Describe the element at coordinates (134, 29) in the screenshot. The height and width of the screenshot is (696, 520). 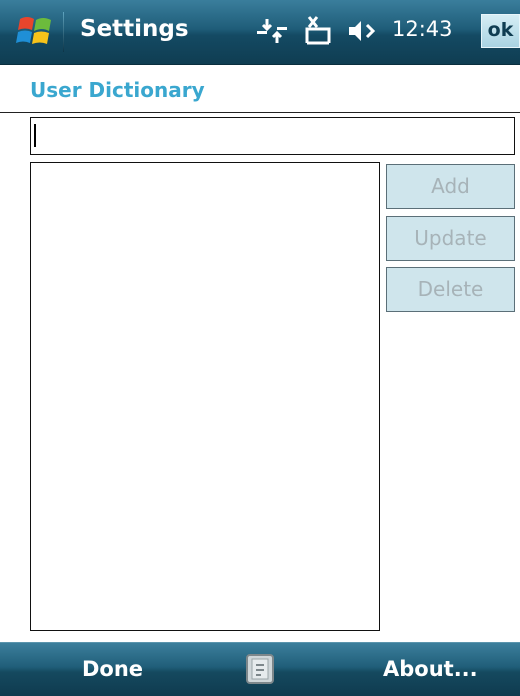
I see `app-title: Settings` at that location.